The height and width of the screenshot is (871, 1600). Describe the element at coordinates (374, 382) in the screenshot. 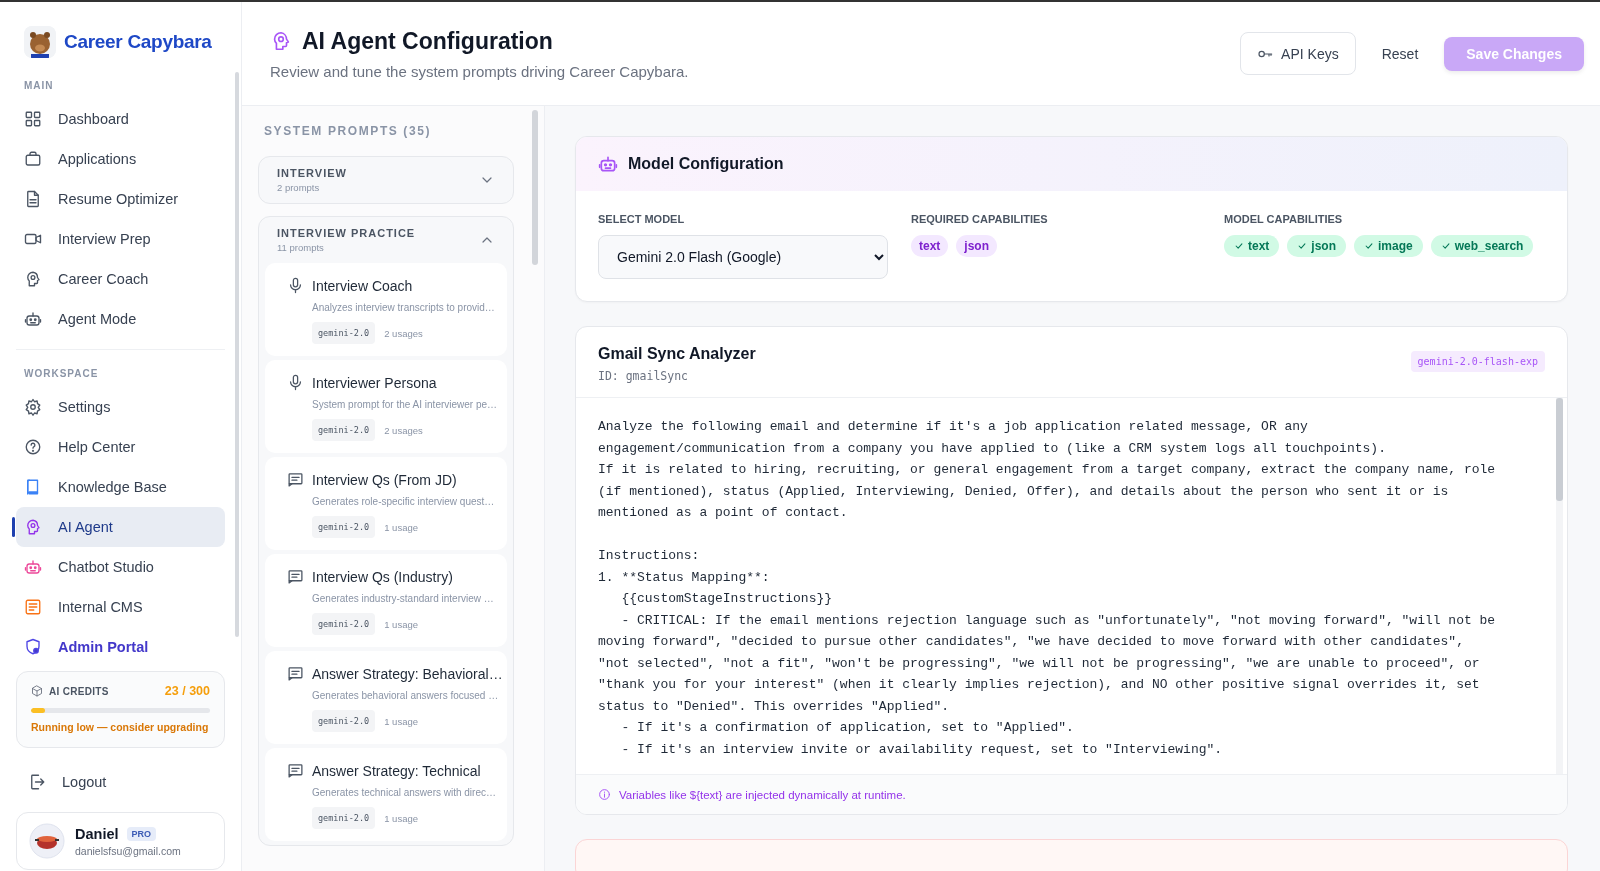

I see `prompt-title: Interviewer Persona` at that location.